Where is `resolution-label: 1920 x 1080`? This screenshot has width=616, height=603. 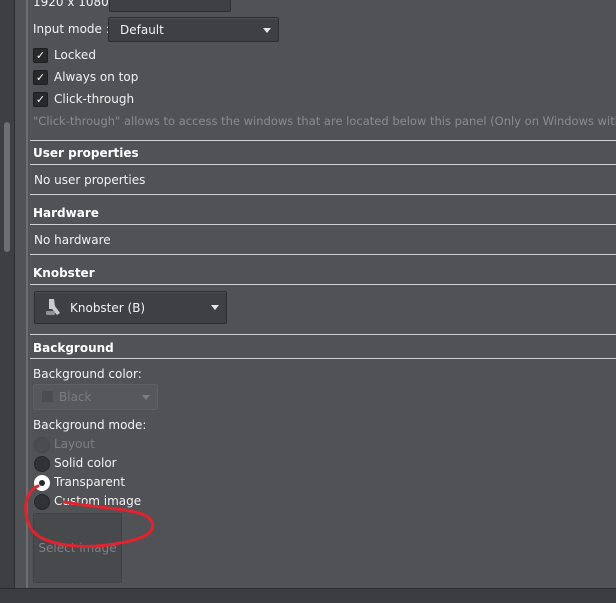
resolution-label: 1920 x 1080 is located at coordinates (71, 4).